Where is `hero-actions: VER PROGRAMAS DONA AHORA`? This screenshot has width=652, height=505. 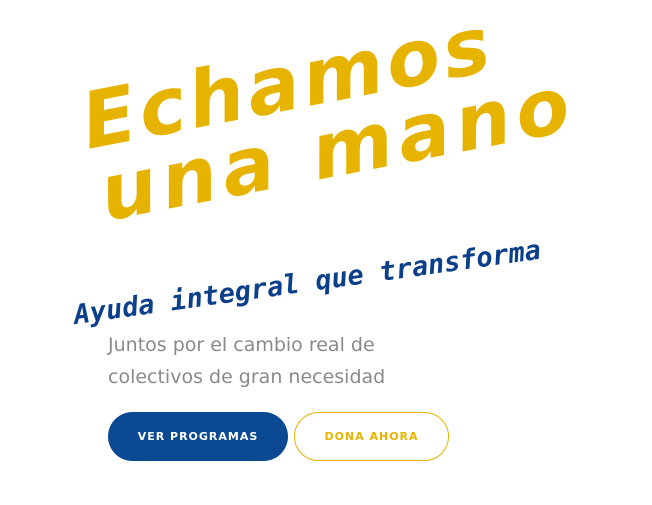 hero-actions: VER PROGRAMAS DONA AHORA is located at coordinates (278, 436).